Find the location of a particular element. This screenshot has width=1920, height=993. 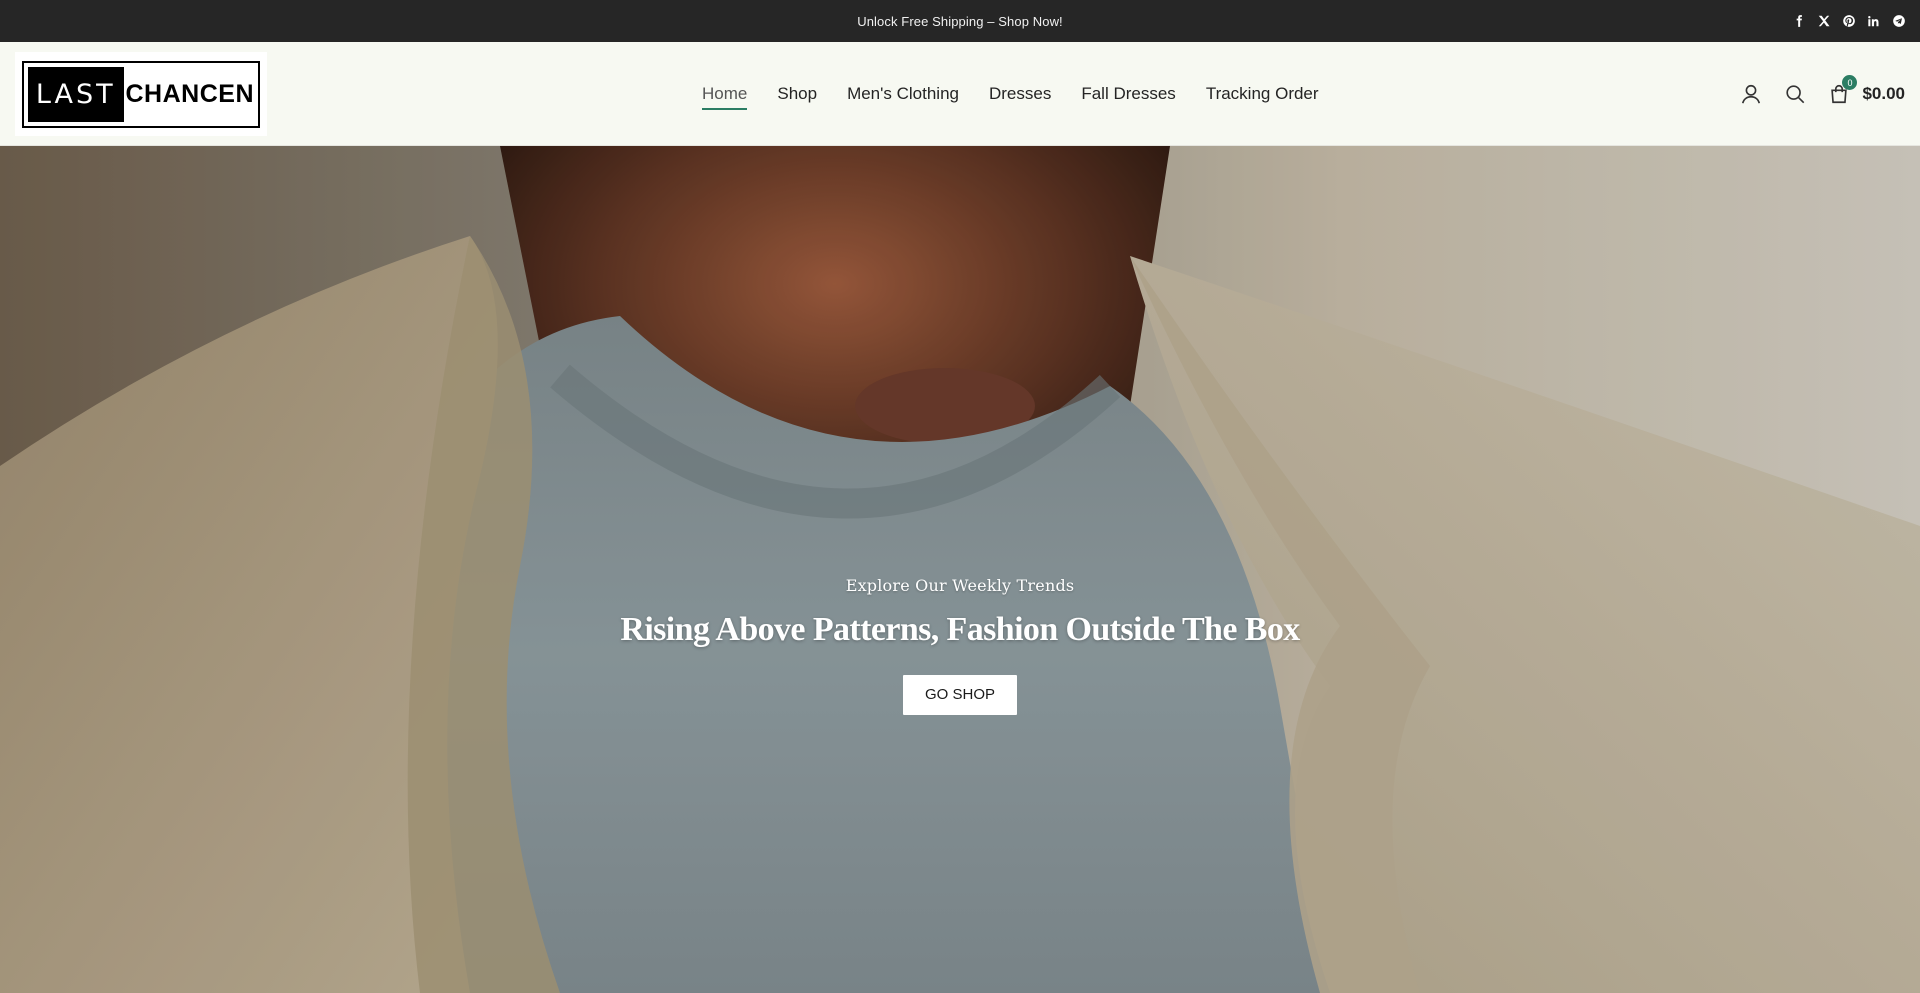

nav-item-mens-clothing: Men's Clothing is located at coordinates (903, 94).